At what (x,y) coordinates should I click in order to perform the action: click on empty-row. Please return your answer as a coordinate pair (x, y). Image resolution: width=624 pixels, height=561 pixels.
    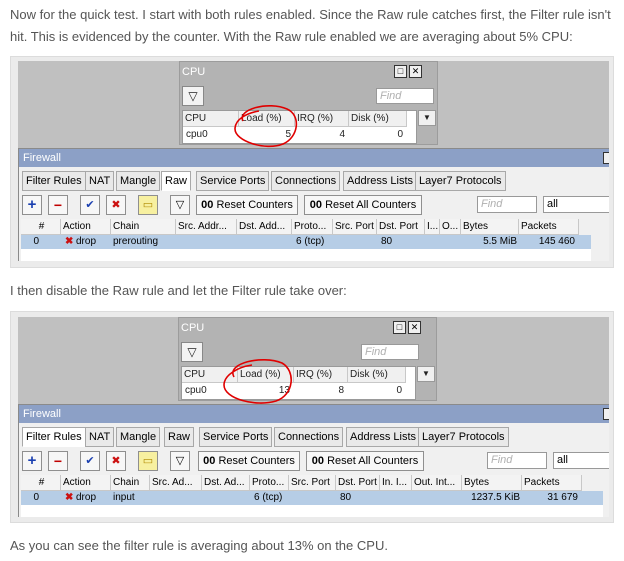
    Looking at the image, I should click on (312, 511).